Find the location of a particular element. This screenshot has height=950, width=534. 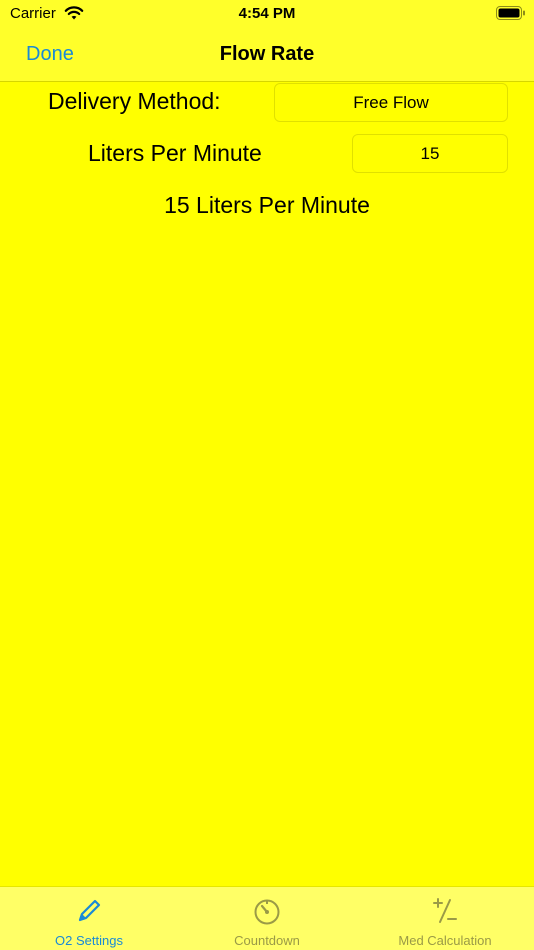

delivery-method-field: Free Flow is located at coordinates (391, 102).